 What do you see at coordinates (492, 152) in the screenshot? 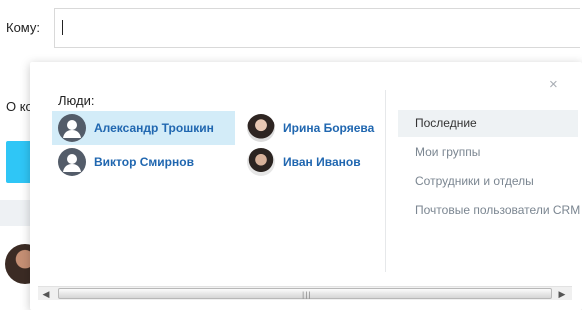
I see `nav-my-groups: Мои группы` at bounding box center [492, 152].